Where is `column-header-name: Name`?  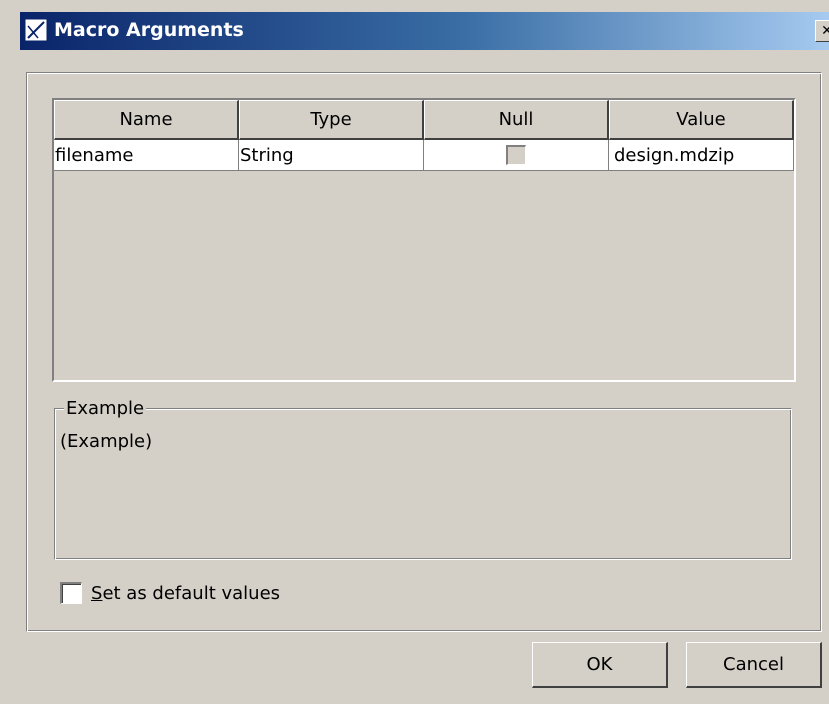 column-header-name: Name is located at coordinates (146, 120).